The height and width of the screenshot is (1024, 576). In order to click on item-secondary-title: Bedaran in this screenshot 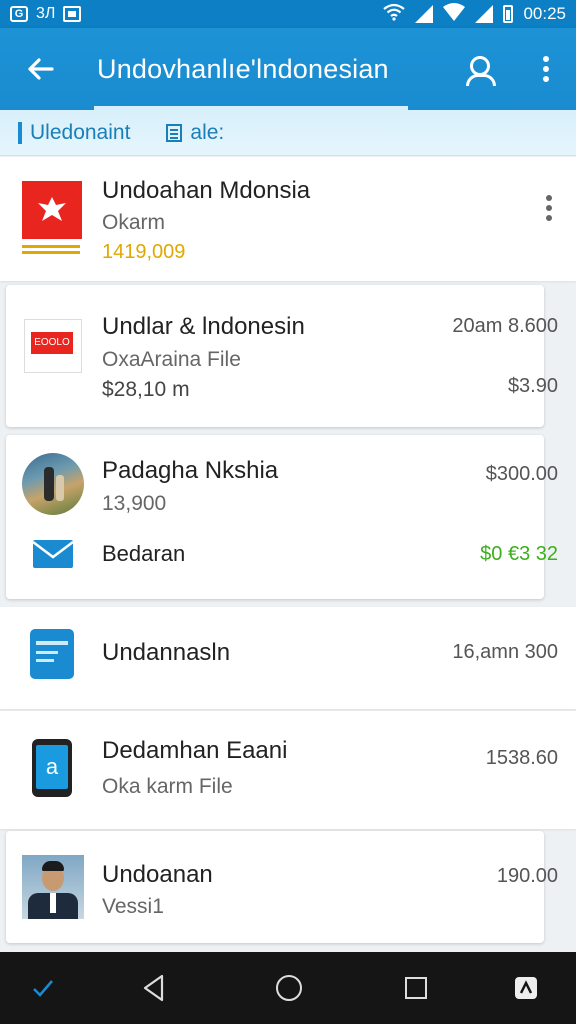, I will do `click(144, 553)`.